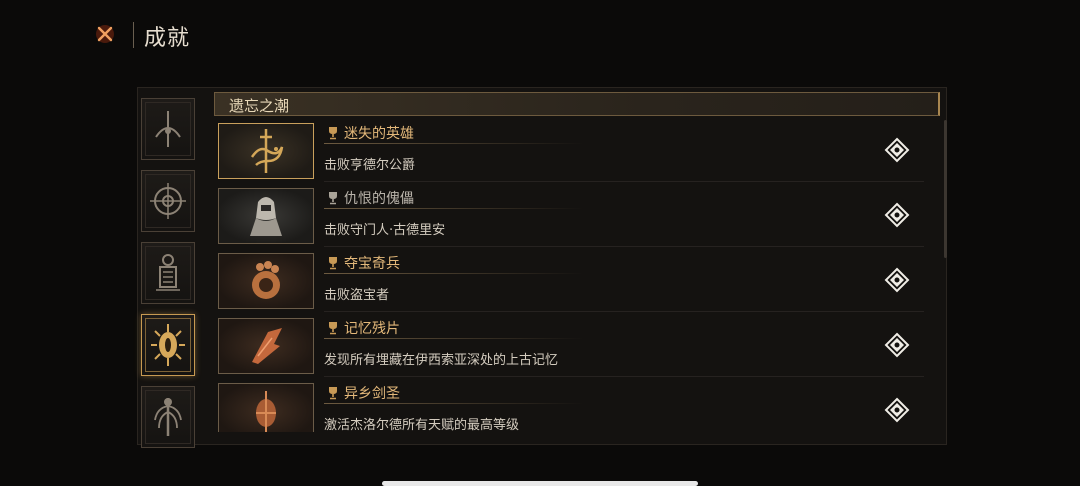 This screenshot has height=486, width=1080. Describe the element at coordinates (441, 360) in the screenshot. I see `achievement-description: 发现所有埋藏在伊西索亚深处的上古记忆` at that location.